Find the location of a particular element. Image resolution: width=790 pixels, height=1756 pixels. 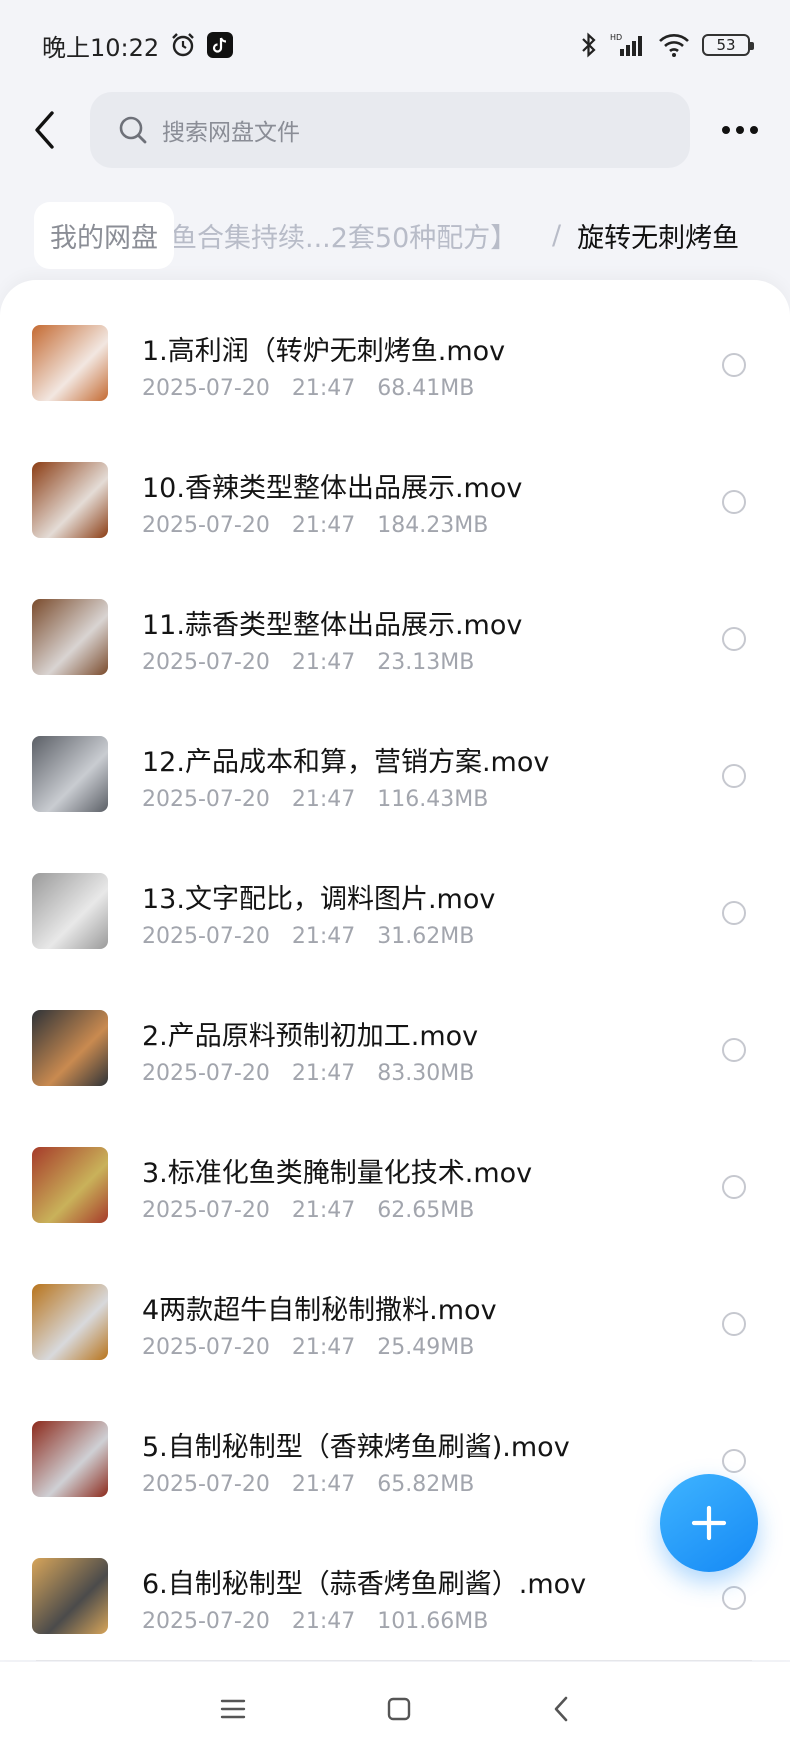

search-icon is located at coordinates (133, 130).